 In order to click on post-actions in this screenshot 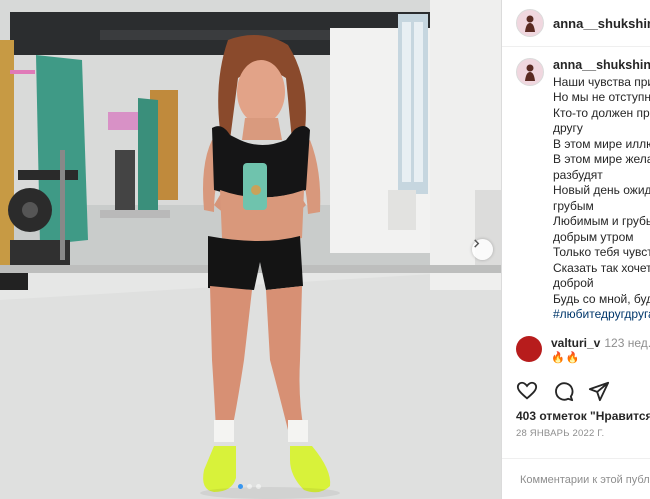, I will do `click(563, 391)`.